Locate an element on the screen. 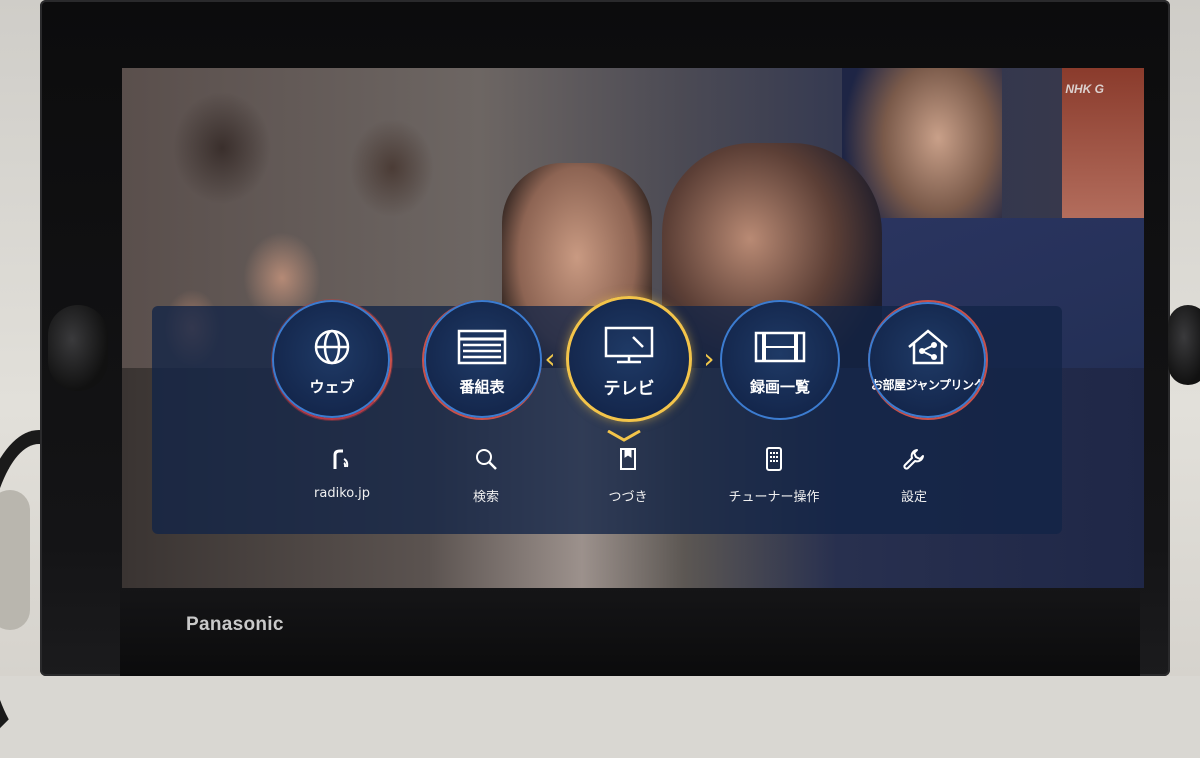 The width and height of the screenshot is (1200, 758). wrench-icon is located at coordinates (914, 459).